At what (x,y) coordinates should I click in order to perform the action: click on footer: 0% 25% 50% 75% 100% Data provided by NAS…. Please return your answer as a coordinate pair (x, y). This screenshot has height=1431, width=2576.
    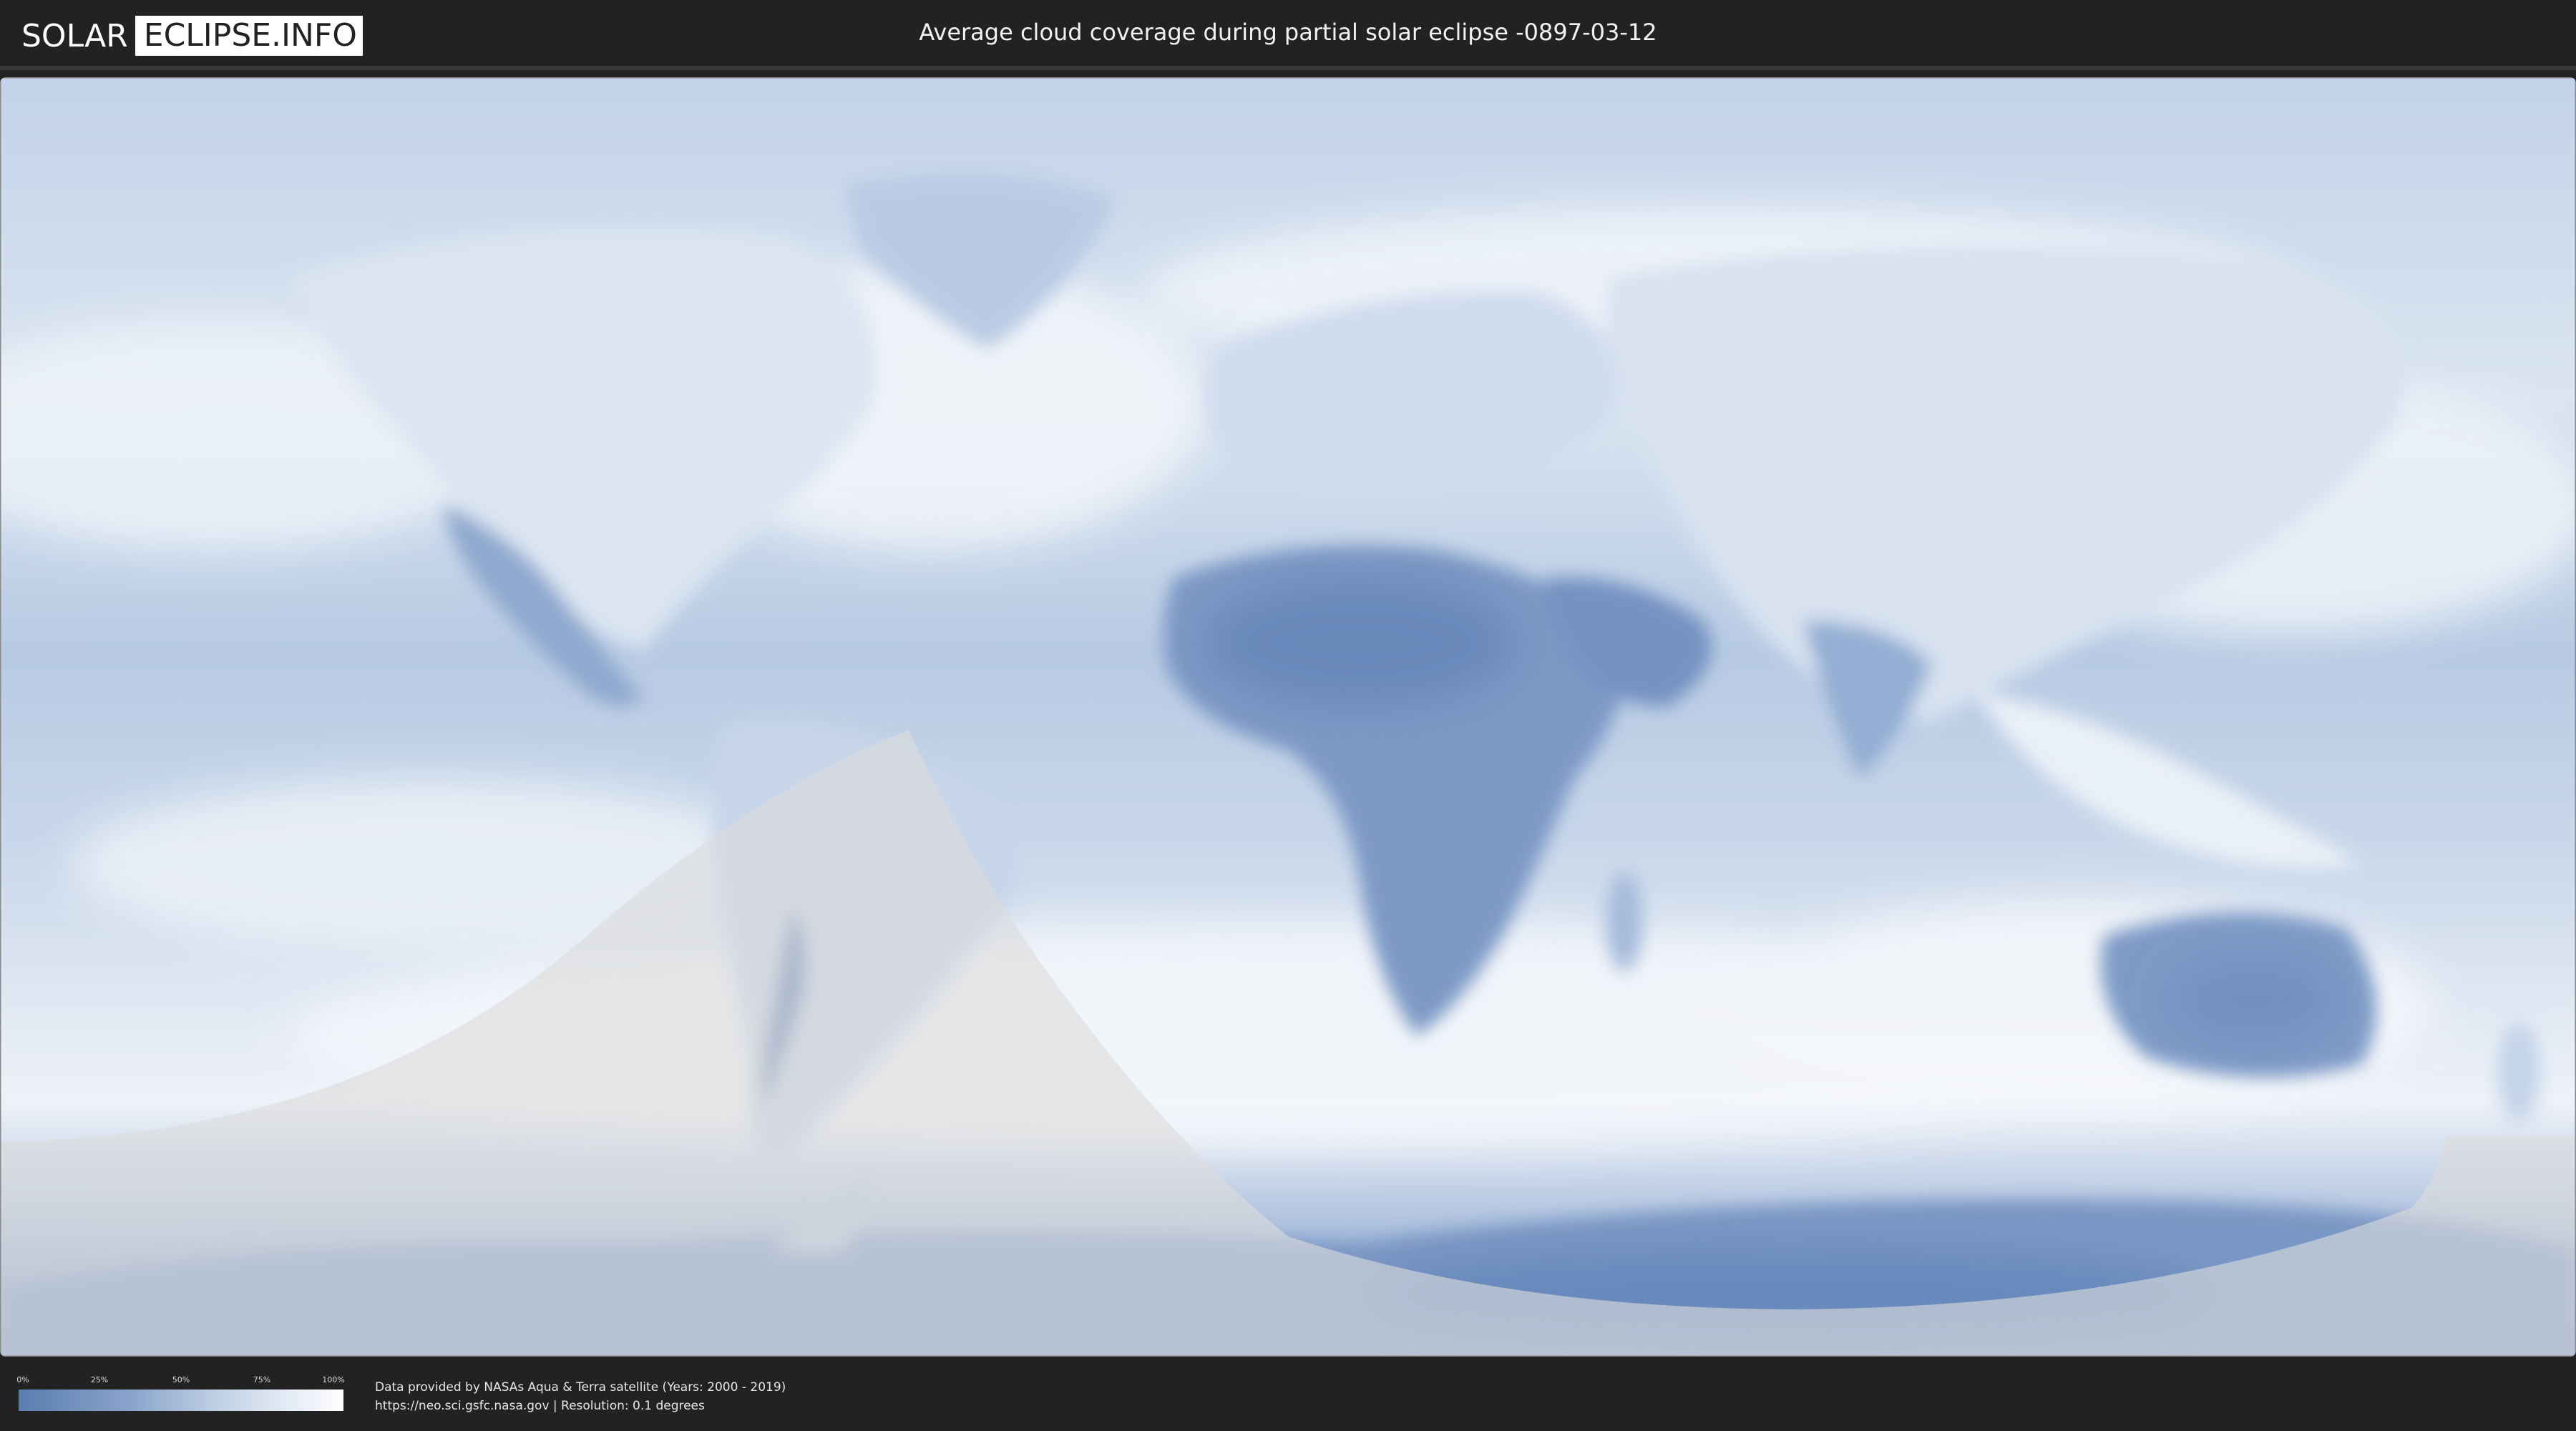
    Looking at the image, I should click on (1288, 1394).